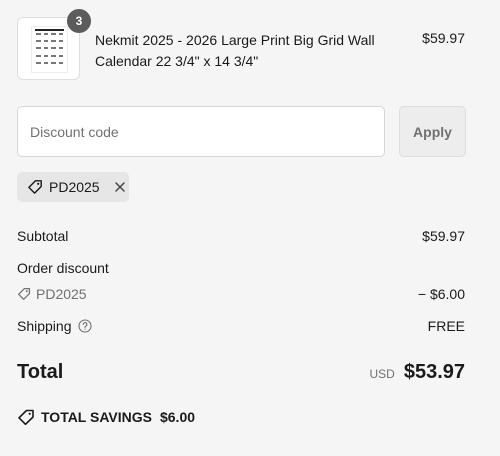  I want to click on discount-value: − $6.00, so click(441, 294).